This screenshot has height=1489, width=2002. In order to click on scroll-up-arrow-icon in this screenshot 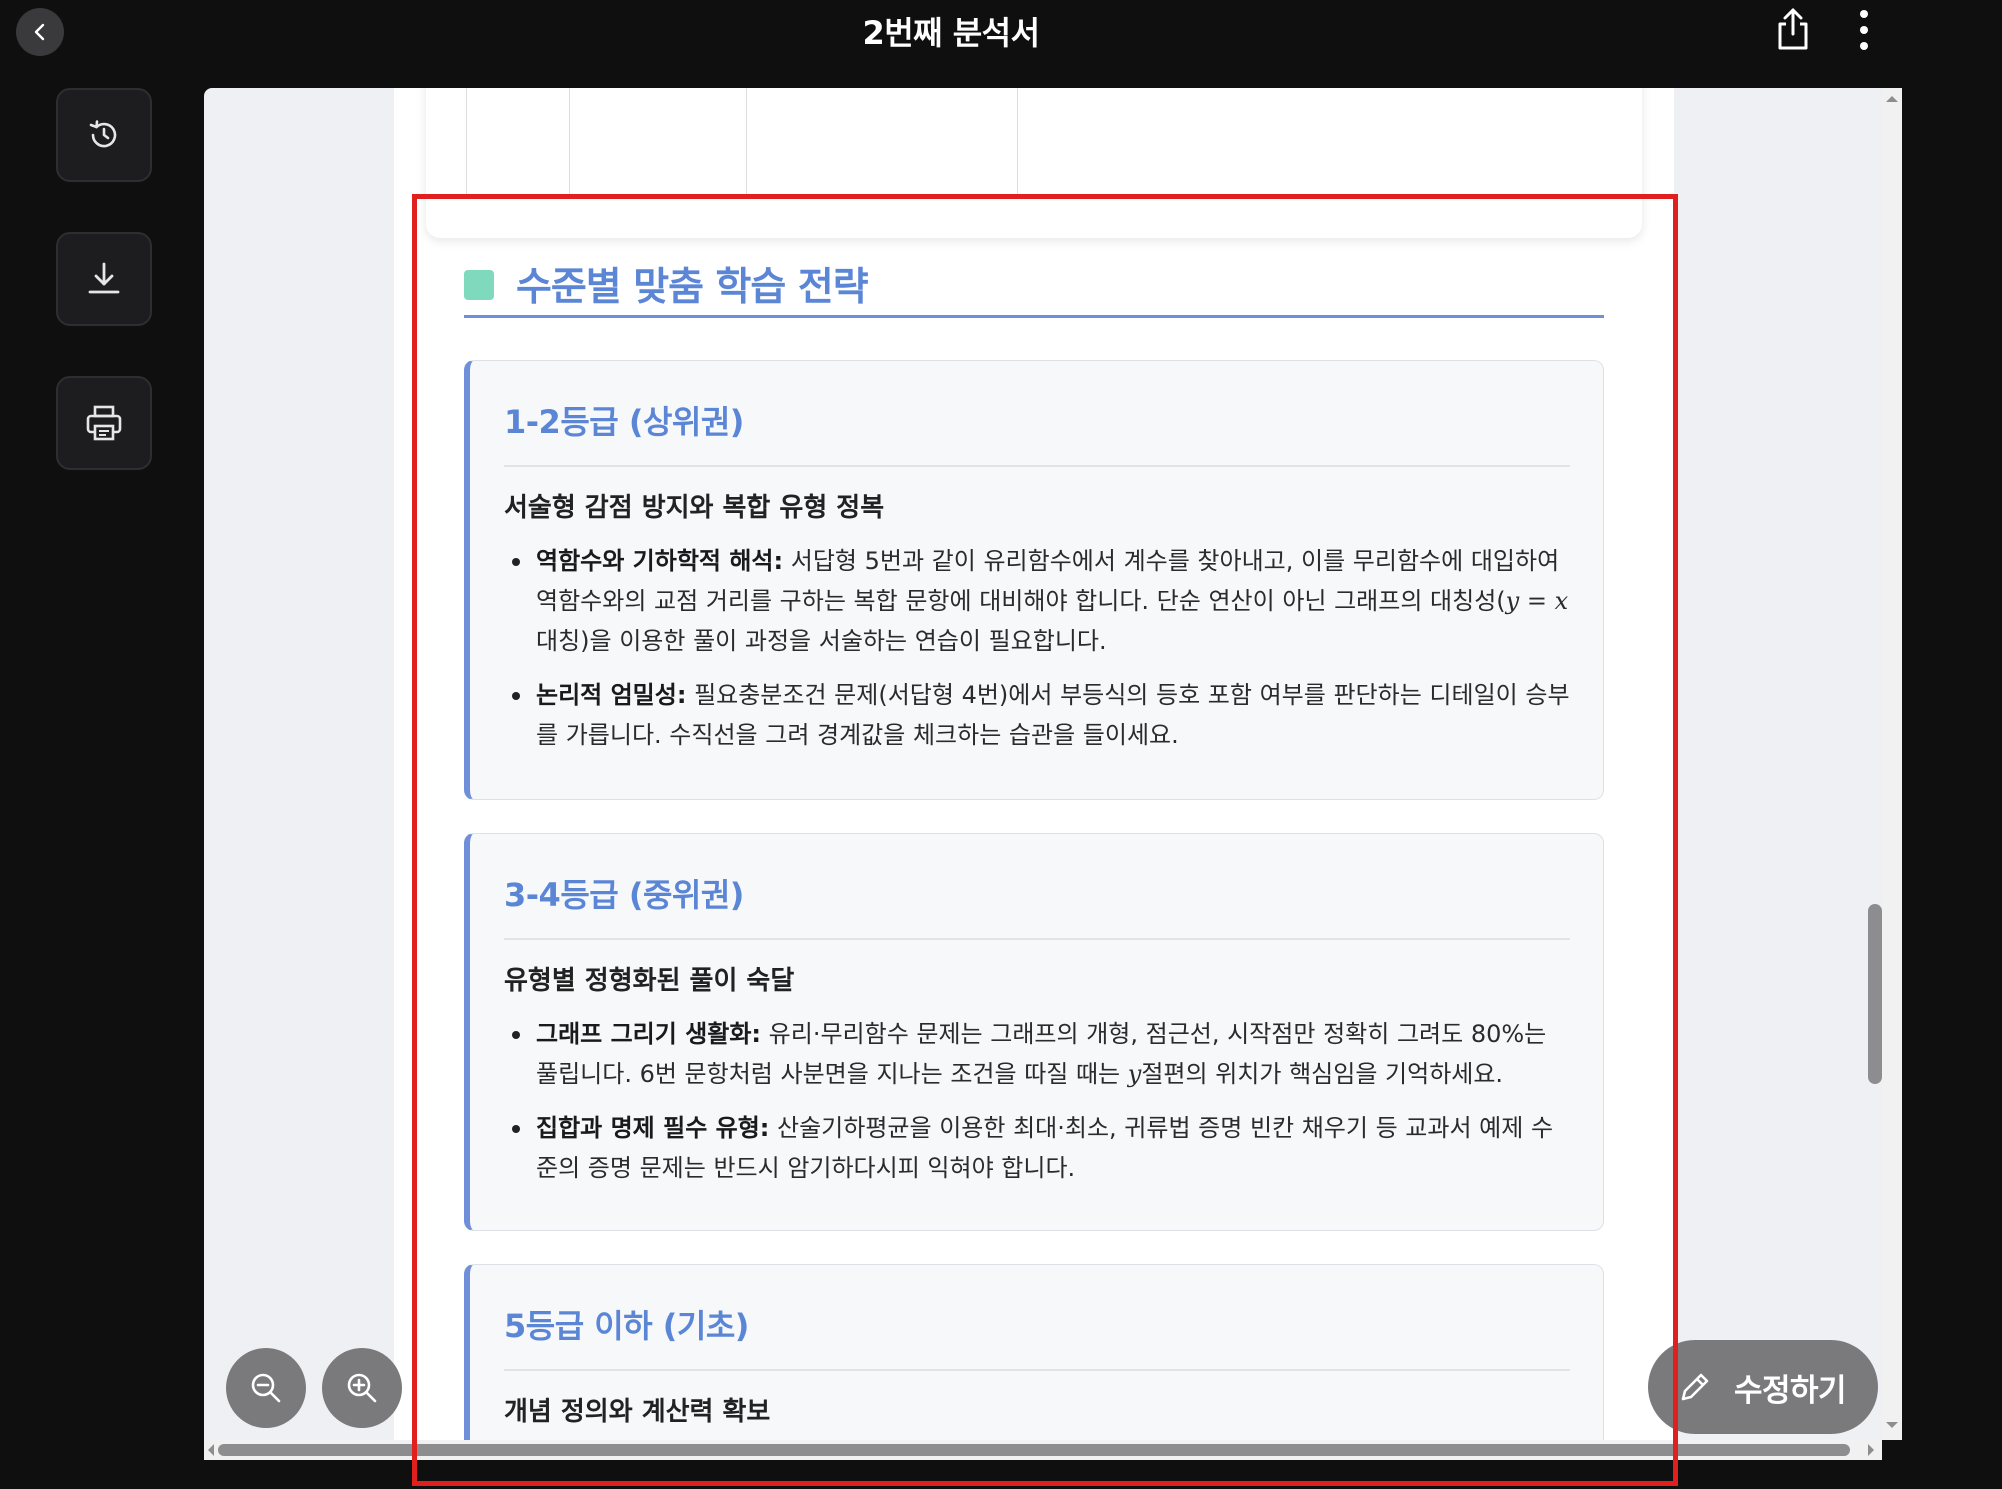, I will do `click(1892, 99)`.